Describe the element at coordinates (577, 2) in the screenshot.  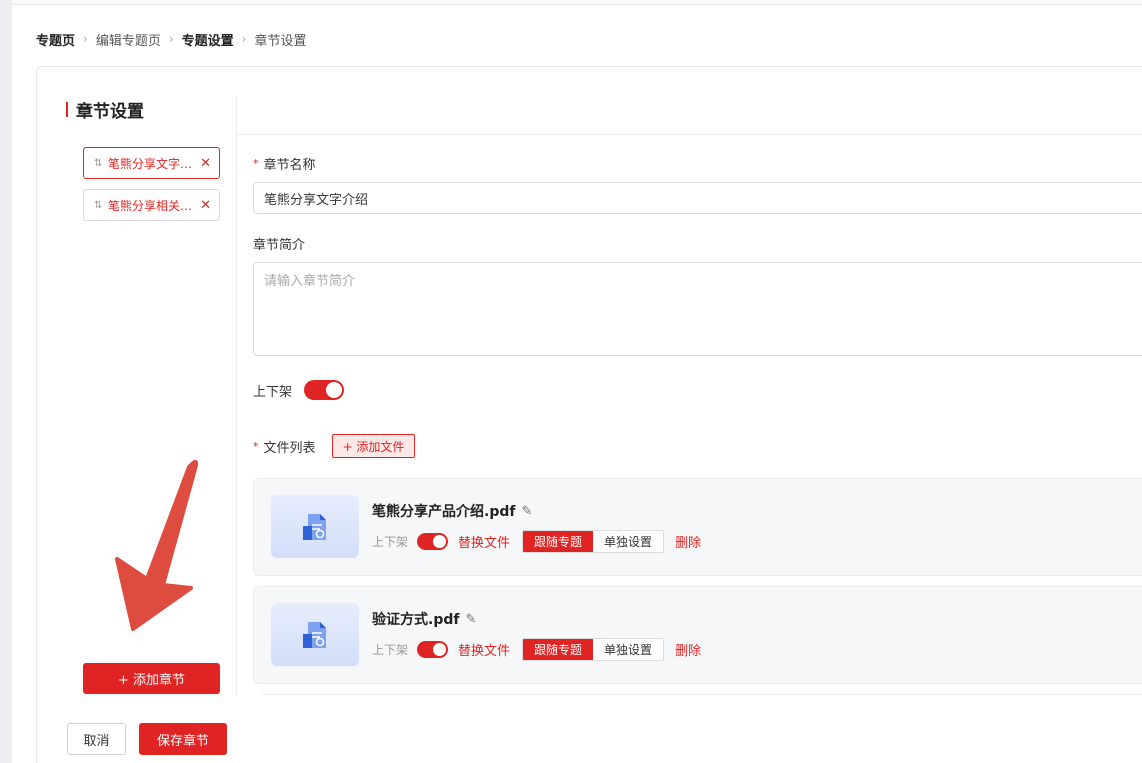
I see `top-bar` at that location.